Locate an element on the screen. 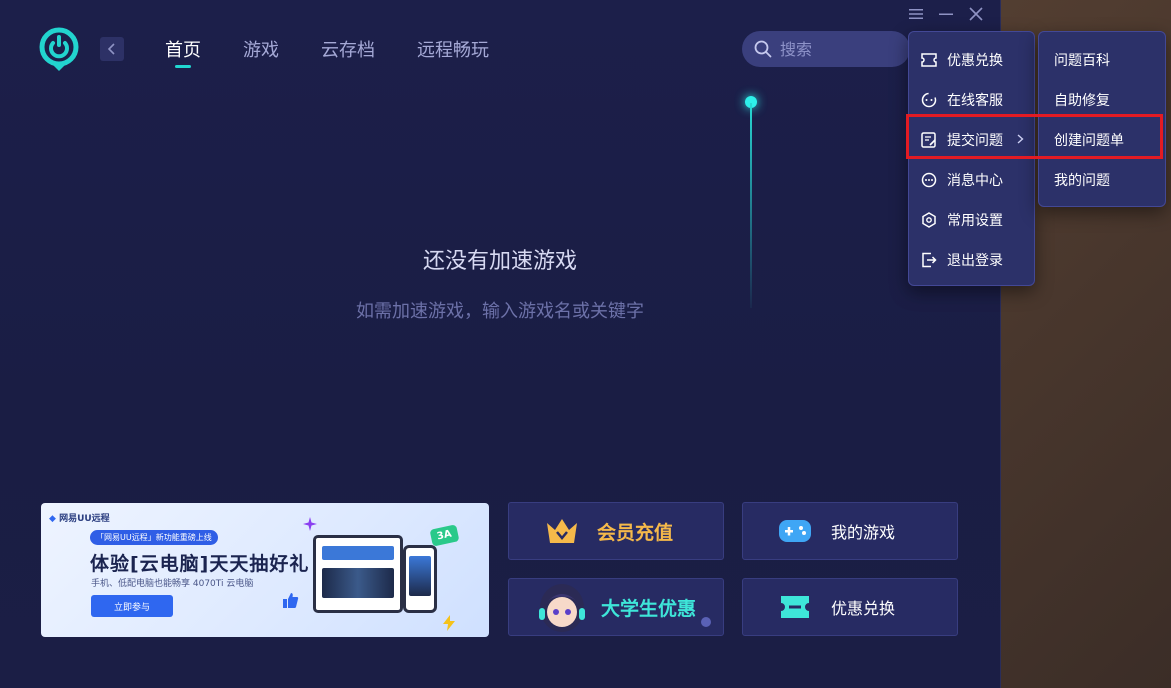 The image size is (1171, 688). minimize-icon is located at coordinates (946, 14).